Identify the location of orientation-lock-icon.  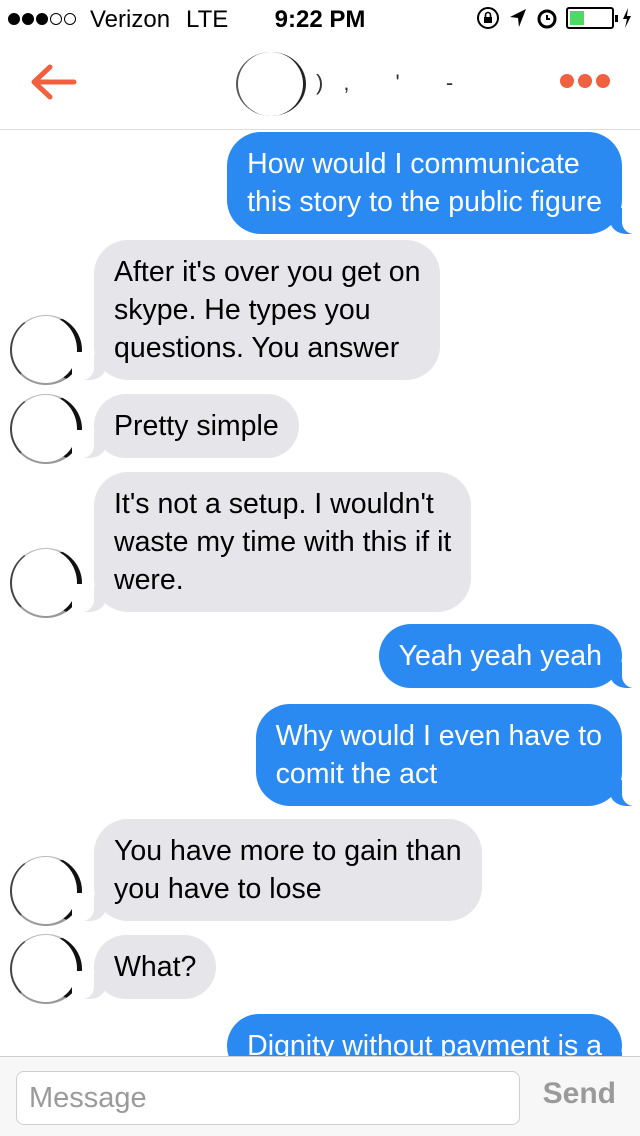
(488, 18).